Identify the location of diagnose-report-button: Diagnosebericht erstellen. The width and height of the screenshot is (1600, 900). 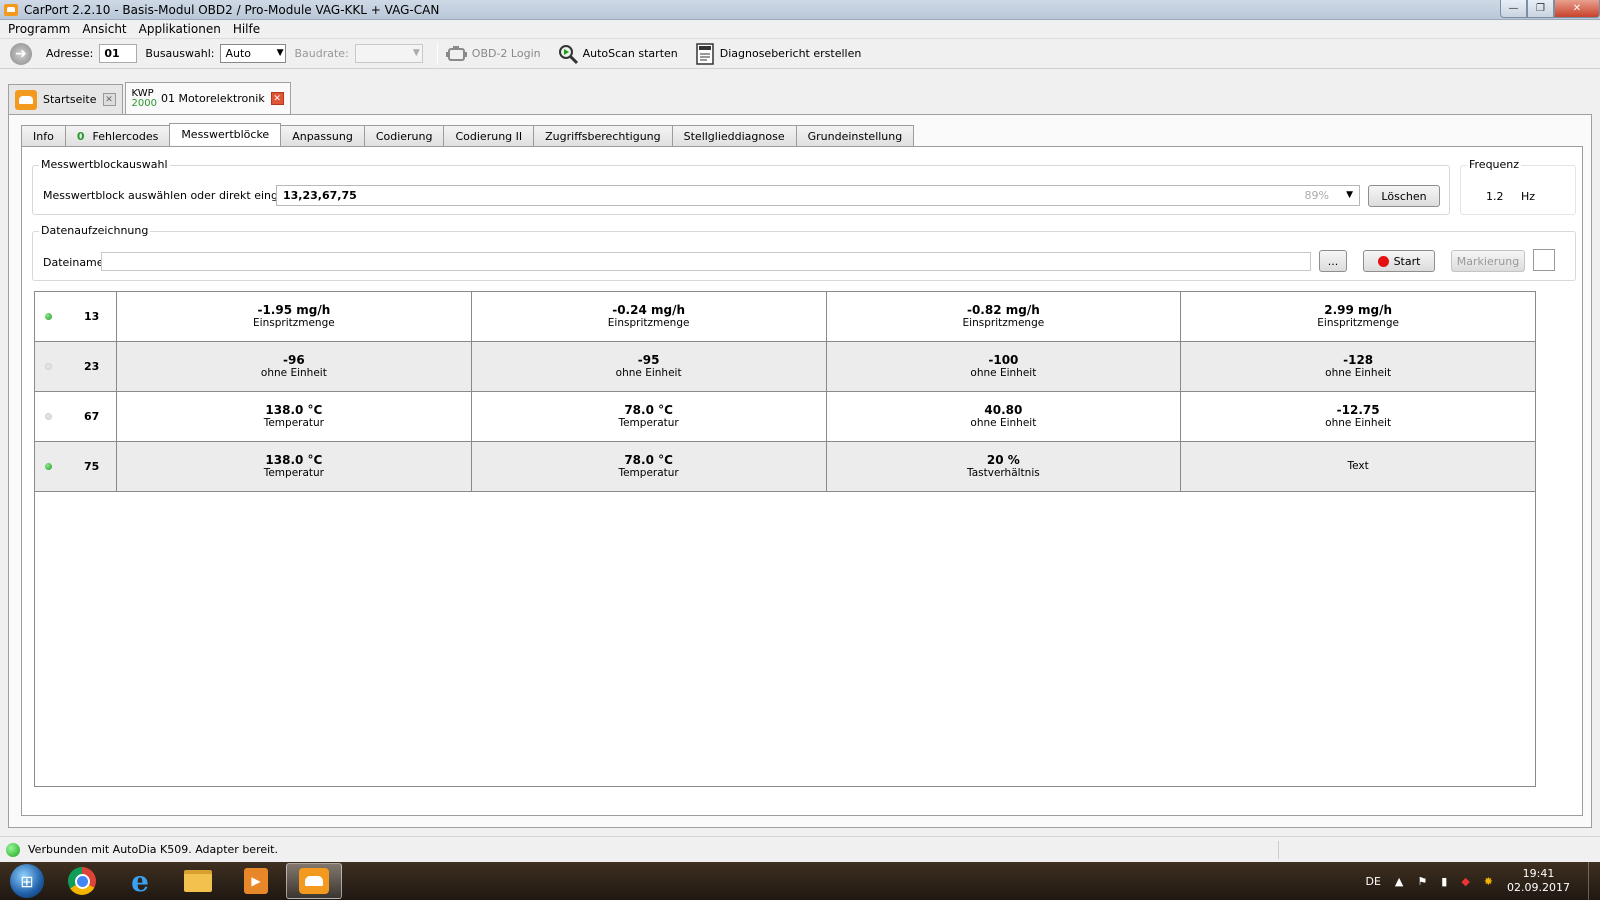
(778, 53).